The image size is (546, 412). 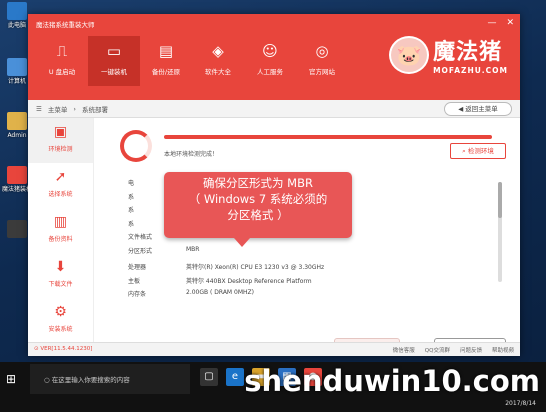 What do you see at coordinates (164, 250) in the screenshot?
I see `info-row: 分区形式 MBR` at bounding box center [164, 250].